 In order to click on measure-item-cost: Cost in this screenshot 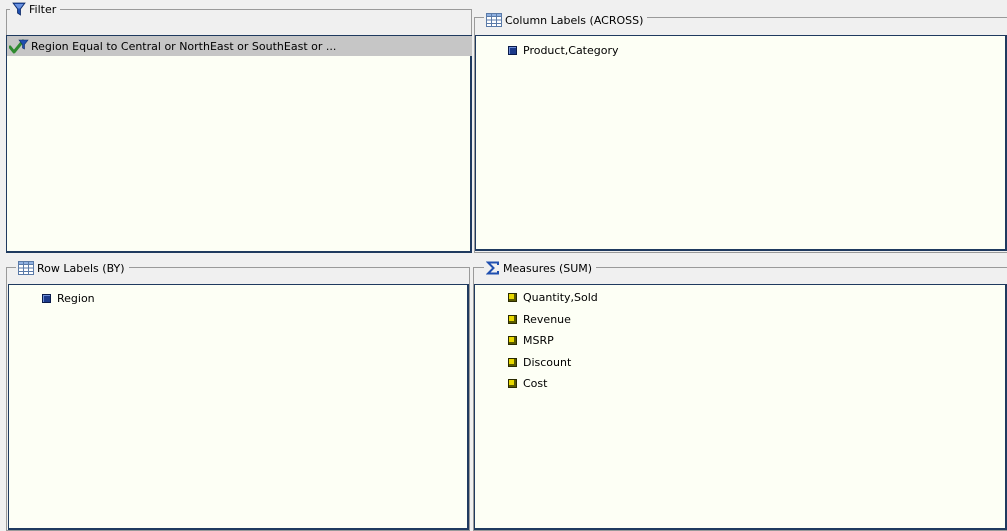, I will do `click(527, 383)`.